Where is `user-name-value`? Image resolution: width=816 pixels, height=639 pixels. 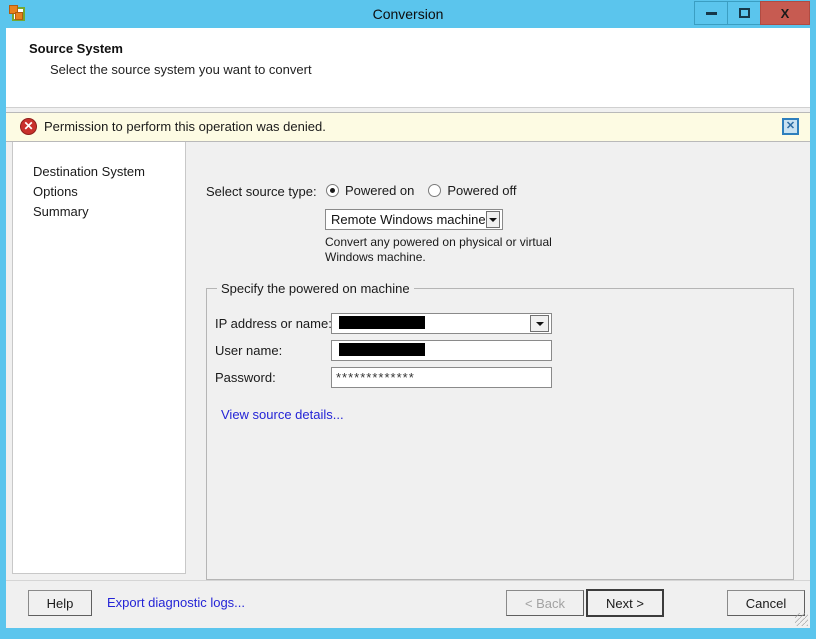 user-name-value is located at coordinates (441, 350).